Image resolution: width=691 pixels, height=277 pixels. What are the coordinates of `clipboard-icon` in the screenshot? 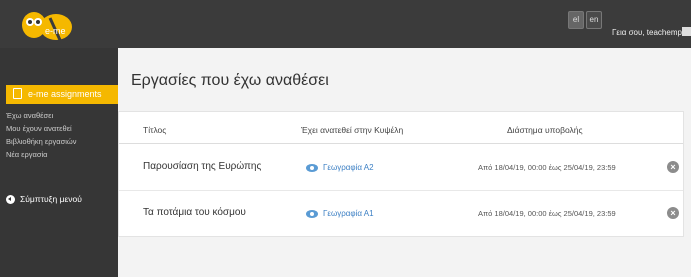 It's located at (17, 93).